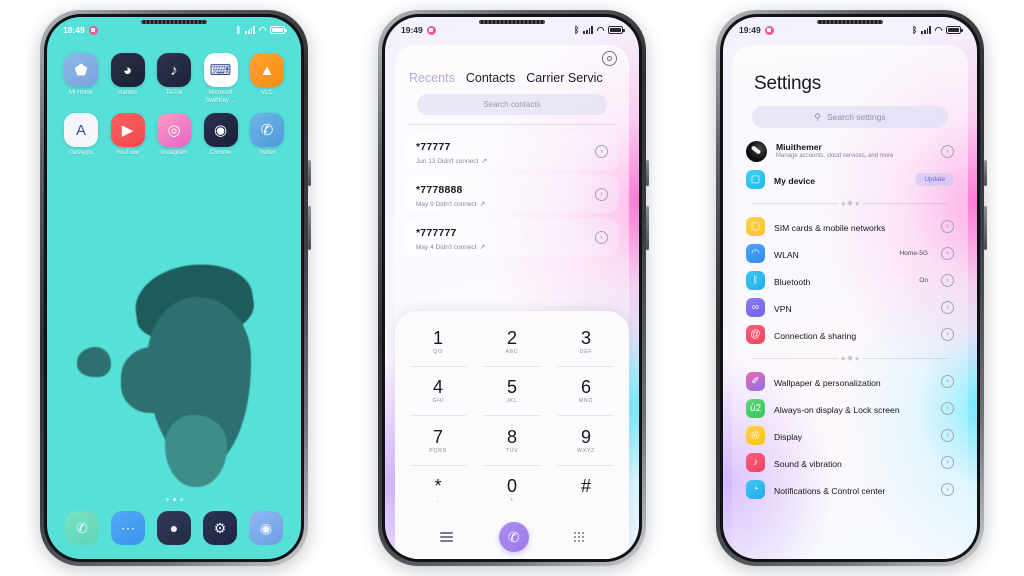  Describe the element at coordinates (438, 342) in the screenshot. I see `key-1: 1 QO` at that location.